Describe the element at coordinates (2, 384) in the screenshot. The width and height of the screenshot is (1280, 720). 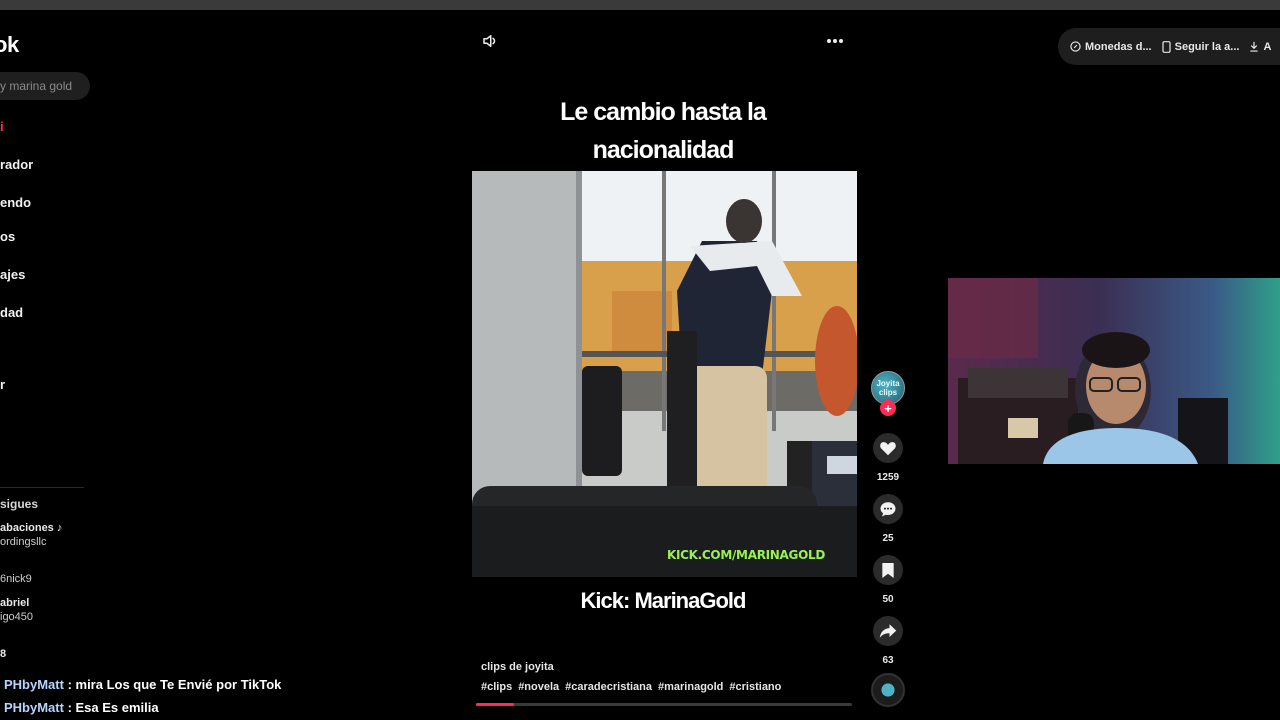
I see `sidebar-item-6: r` at that location.